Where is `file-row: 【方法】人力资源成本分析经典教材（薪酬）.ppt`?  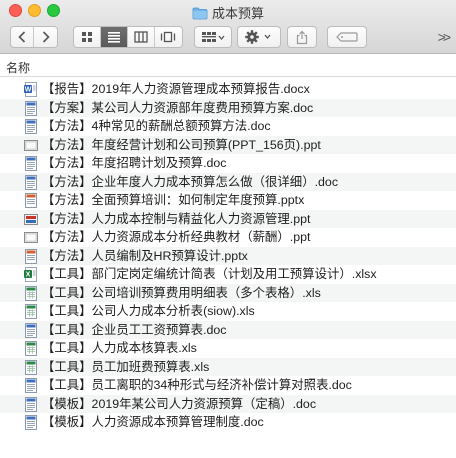
file-row: 【方法】人力资源成本分析经典教材（薪酬）.ppt is located at coordinates (228, 237).